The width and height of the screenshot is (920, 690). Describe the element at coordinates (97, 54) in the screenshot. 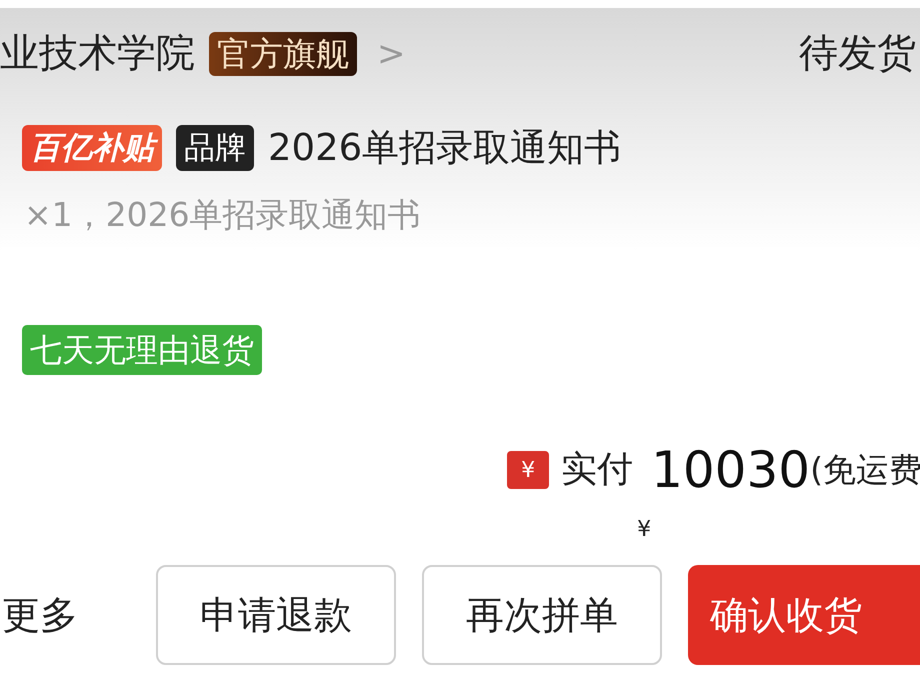

I see `shop-name: 业技术学院` at that location.